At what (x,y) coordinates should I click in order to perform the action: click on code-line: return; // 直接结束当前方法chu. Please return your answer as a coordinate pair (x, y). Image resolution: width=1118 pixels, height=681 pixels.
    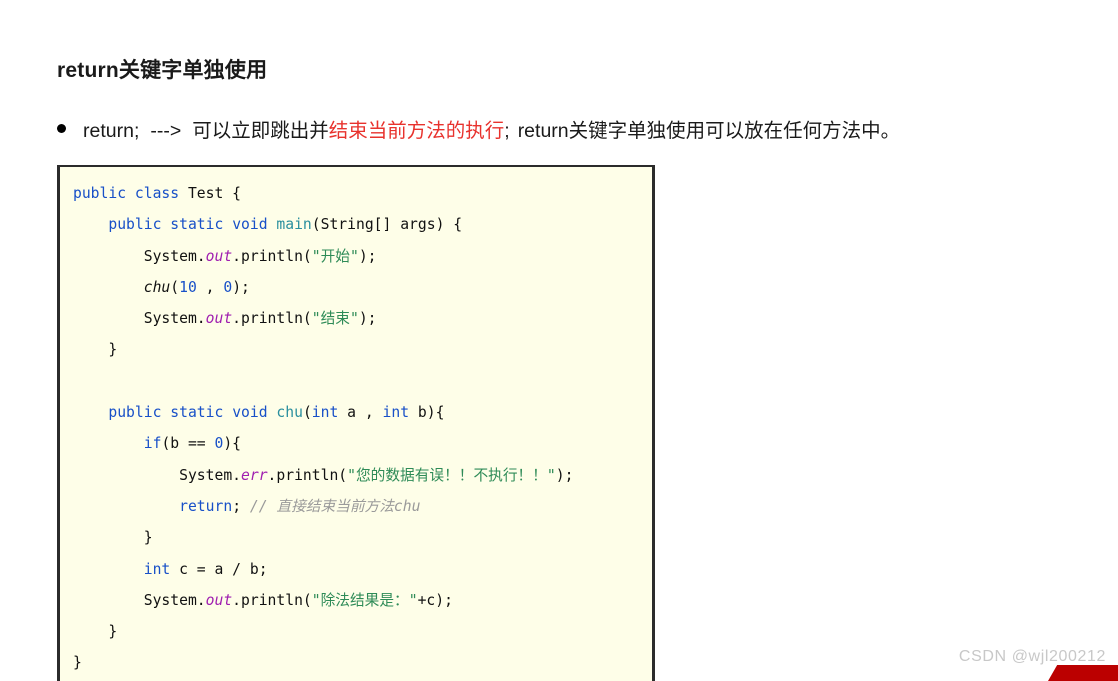
    Looking at the image, I should click on (362, 506).